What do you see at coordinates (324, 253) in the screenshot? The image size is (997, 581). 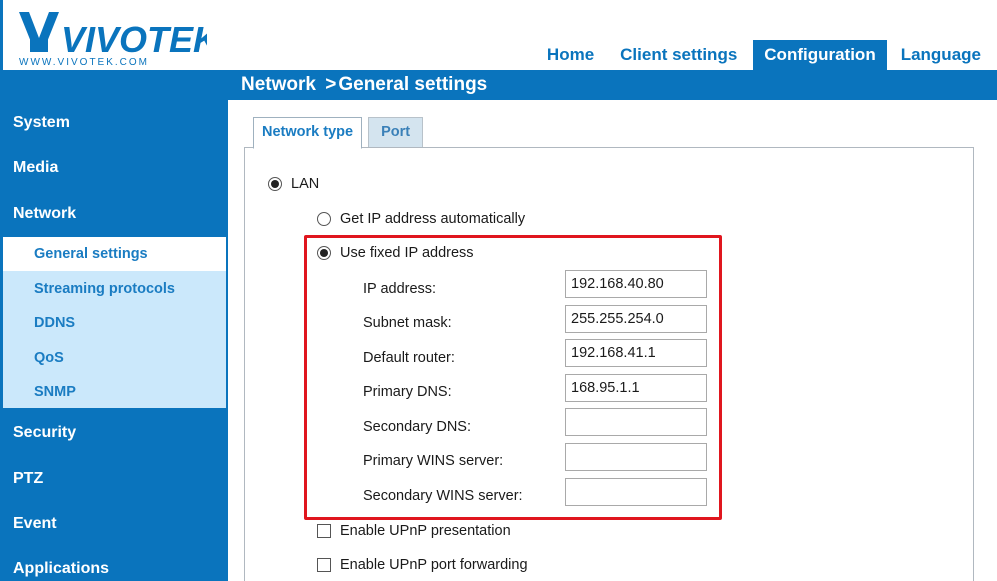 I see `fixed-ip-radio` at bounding box center [324, 253].